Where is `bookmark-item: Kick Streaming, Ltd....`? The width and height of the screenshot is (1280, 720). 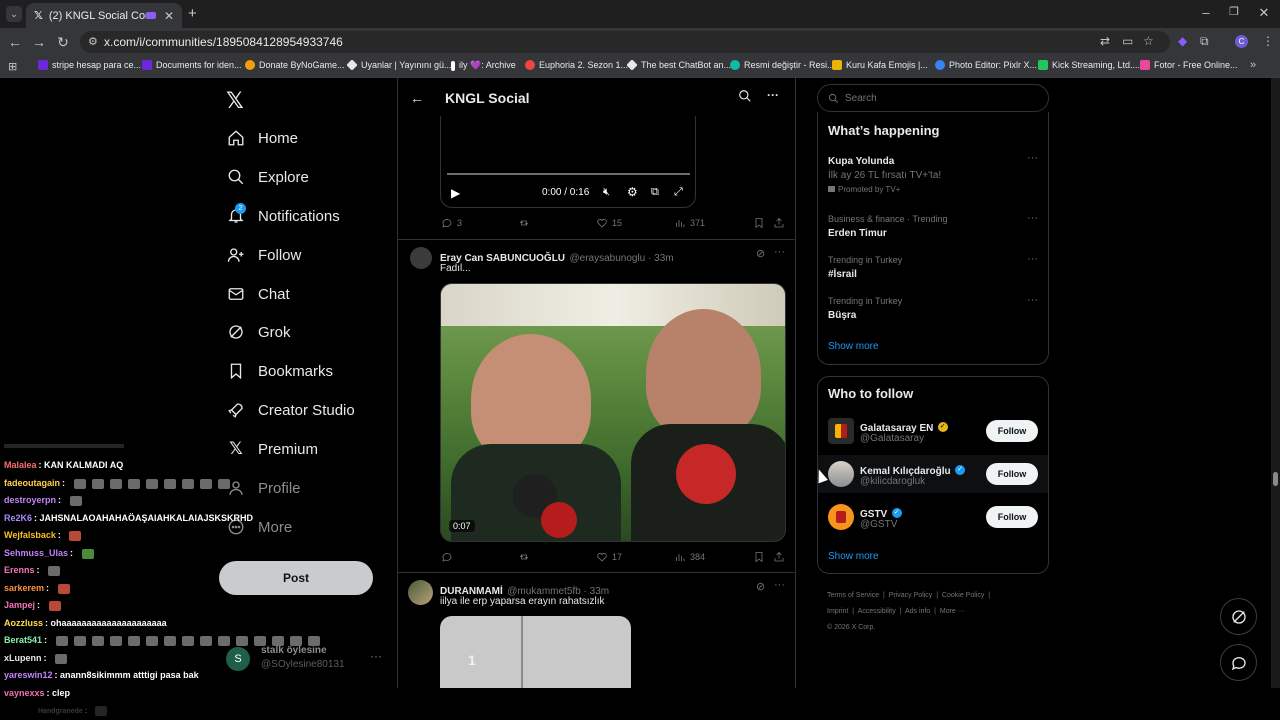
bookmark-item: Kick Streaming, Ltd.... is located at coordinates (1089, 65).